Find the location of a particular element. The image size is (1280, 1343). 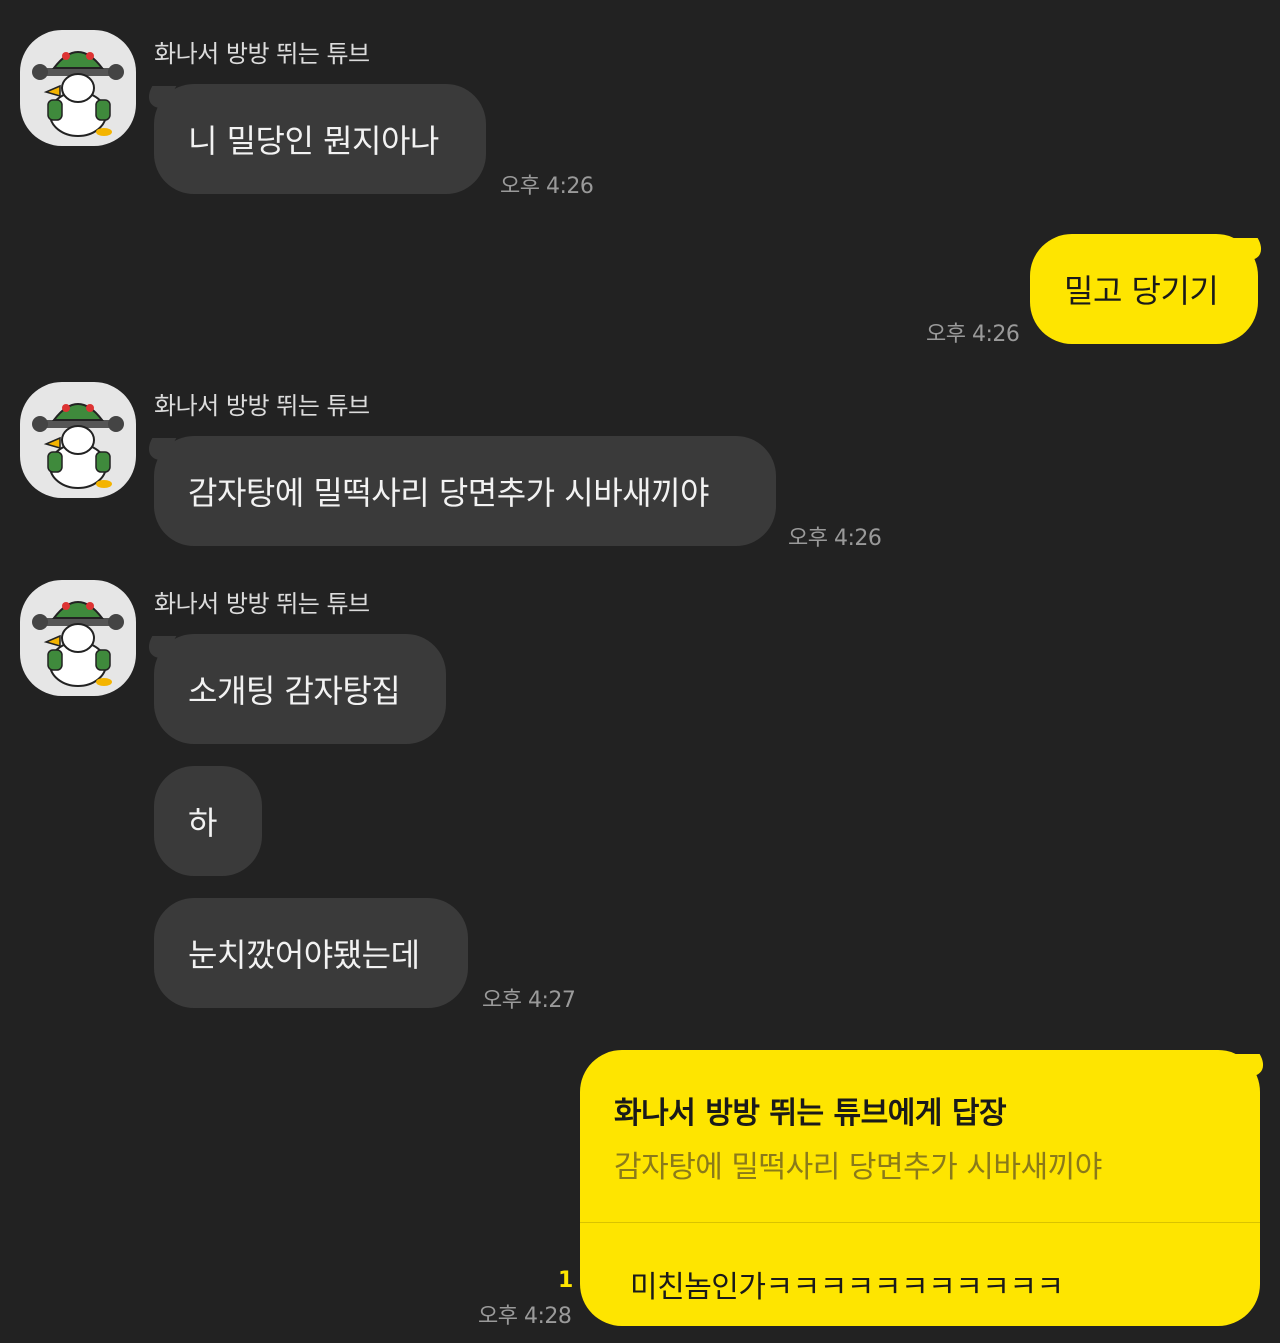

message-bubble: 눈치깠어야됐는데 is located at coordinates (311, 953).